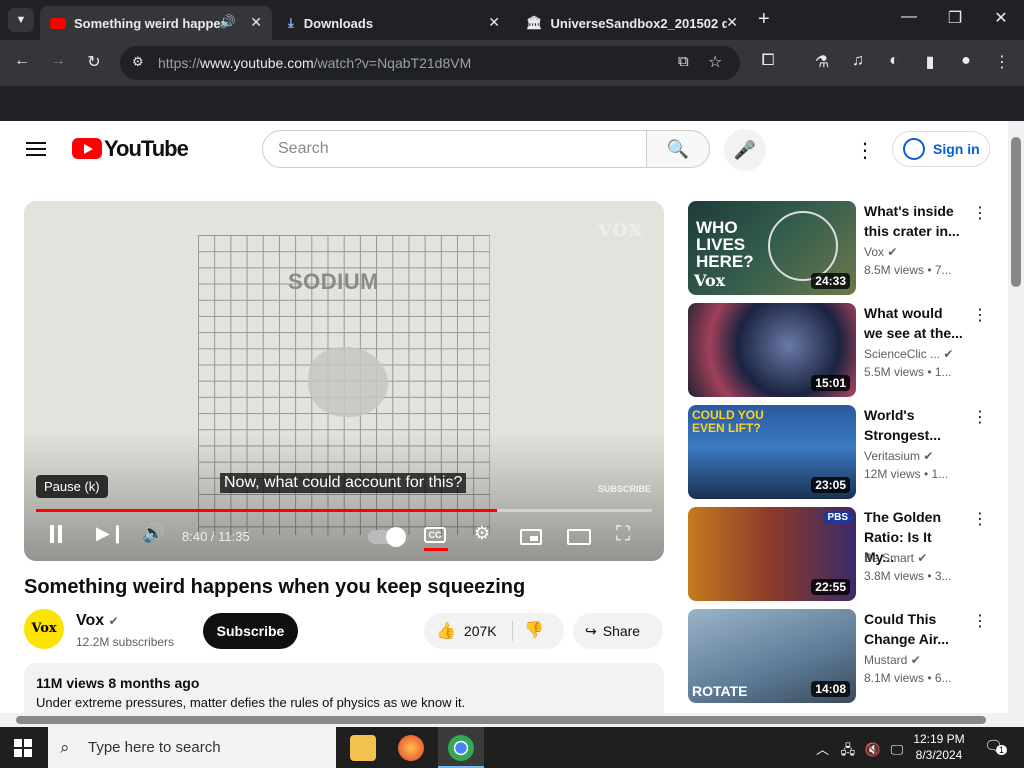 The image size is (1024, 768). I want to click on muted-volume-icon: 🔇, so click(873, 749).